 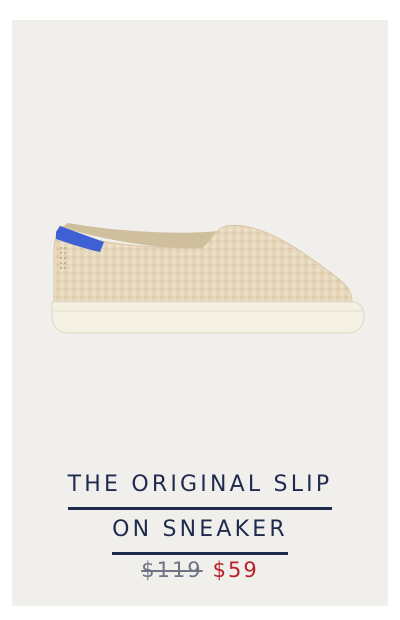 I want to click on sale-price: $59, so click(x=235, y=570).